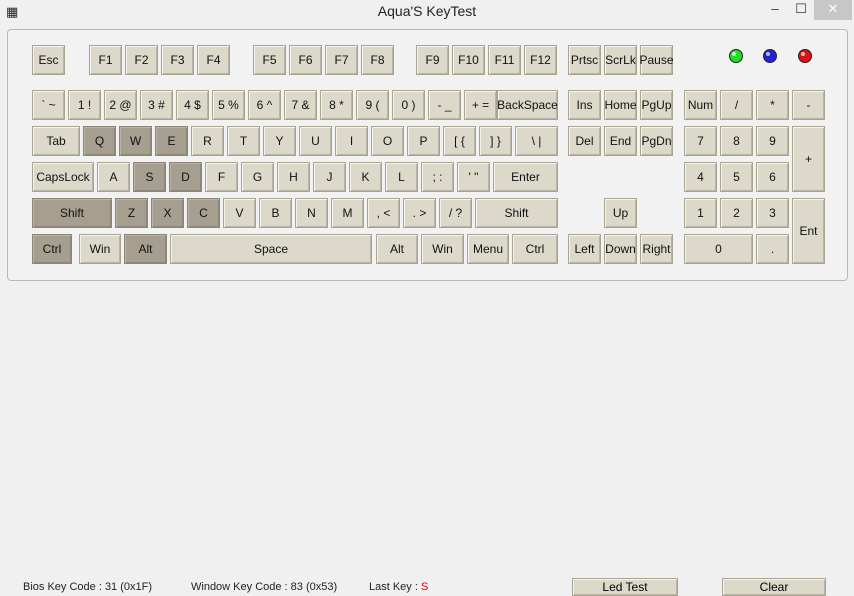 This screenshot has width=854, height=596. I want to click on key-lctrl: Ctrl, so click(52, 249).